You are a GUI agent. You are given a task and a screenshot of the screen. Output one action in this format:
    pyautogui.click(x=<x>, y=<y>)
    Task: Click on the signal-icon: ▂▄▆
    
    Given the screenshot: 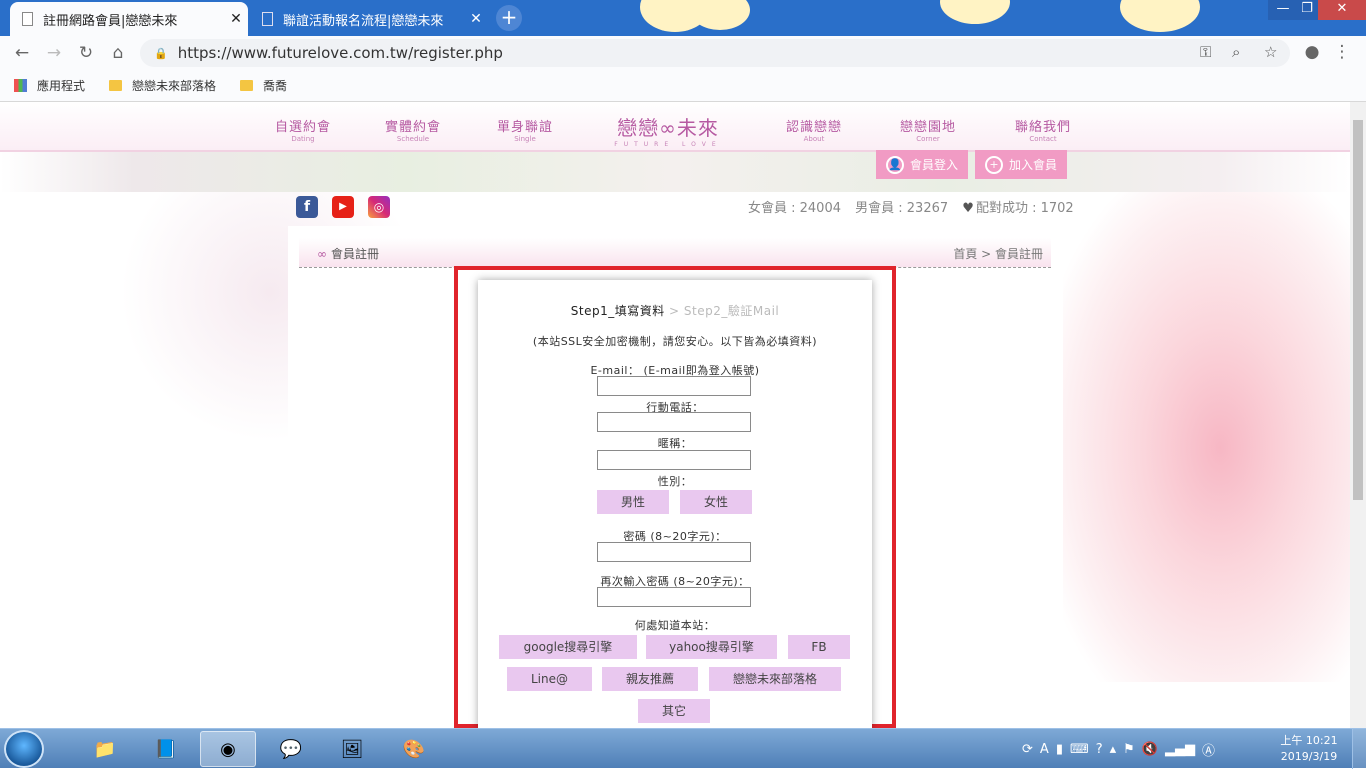 What is the action you would take?
    pyautogui.click(x=1180, y=749)
    